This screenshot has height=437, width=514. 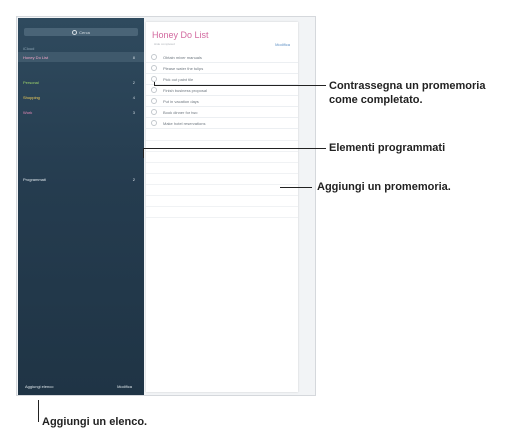 I want to click on search-field: Cerca, so click(x=81, y=32).